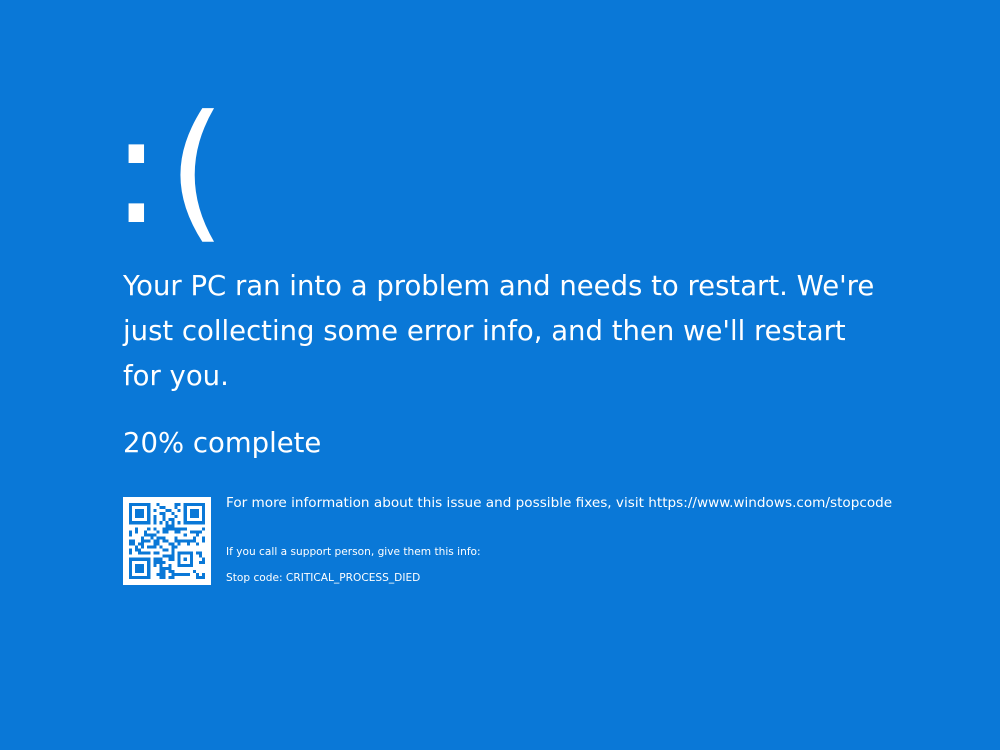 Image resolution: width=1000 pixels, height=750 pixels. What do you see at coordinates (172, 171) in the screenshot?
I see `sad-face-emoticon: :(` at bounding box center [172, 171].